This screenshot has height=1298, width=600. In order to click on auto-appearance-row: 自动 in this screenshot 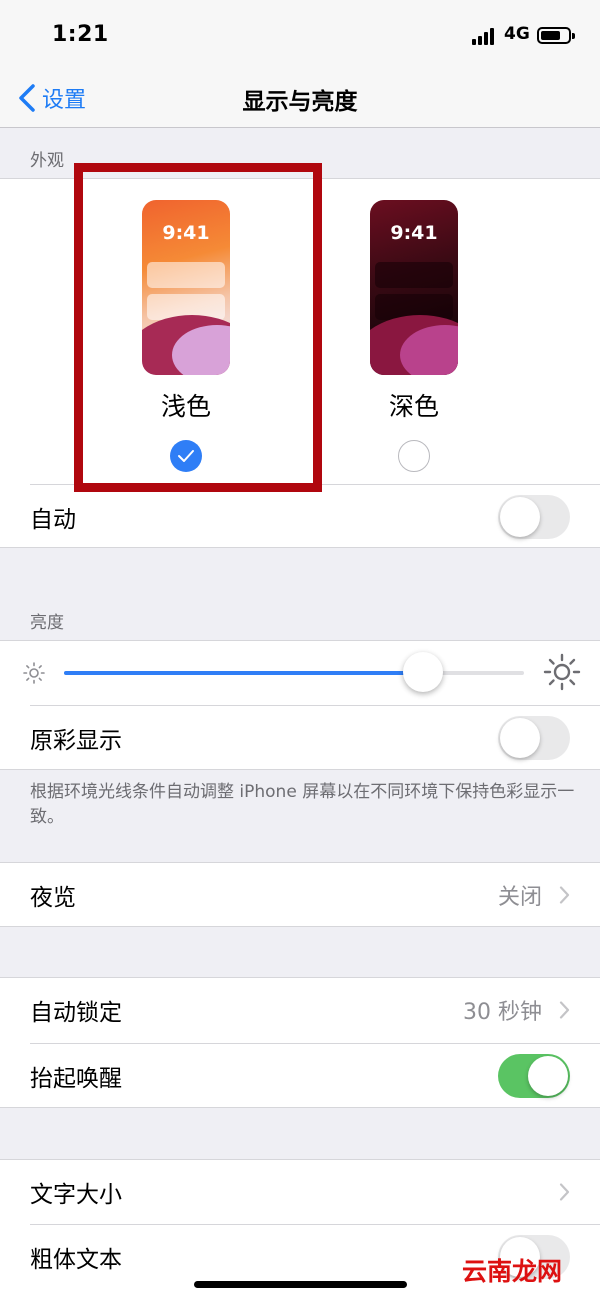, I will do `click(300, 517)`.